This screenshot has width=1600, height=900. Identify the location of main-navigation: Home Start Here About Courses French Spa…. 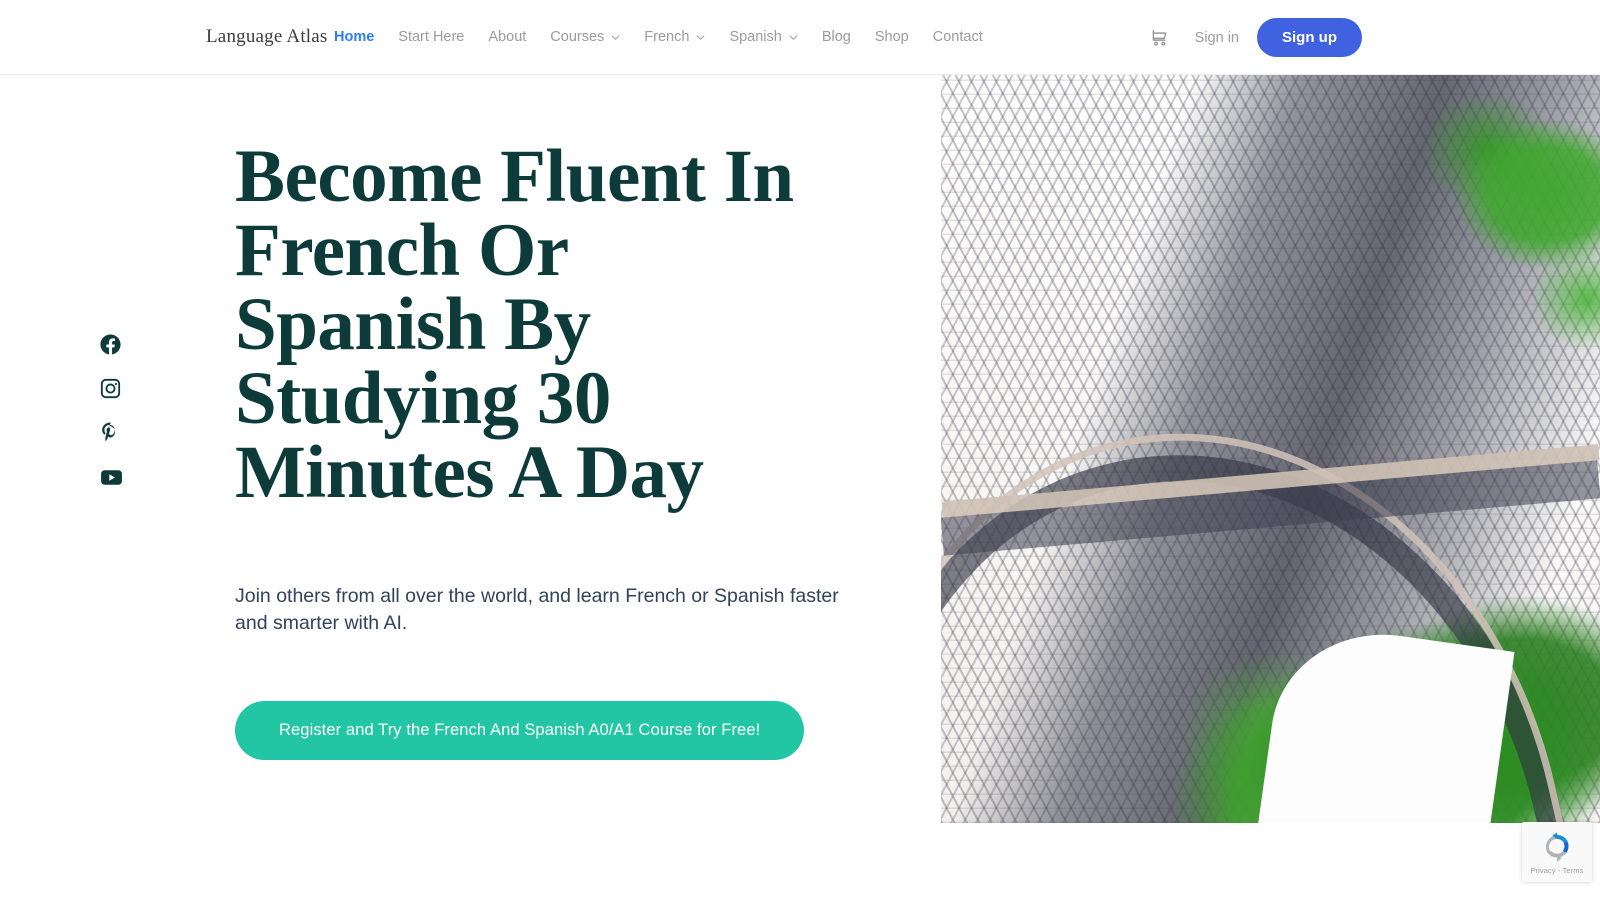
(658, 37).